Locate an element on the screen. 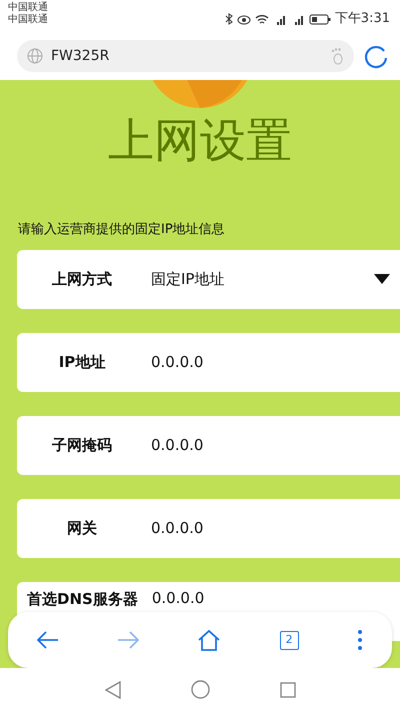 This screenshot has height=711, width=400. forward-arrow-icon is located at coordinates (128, 640).